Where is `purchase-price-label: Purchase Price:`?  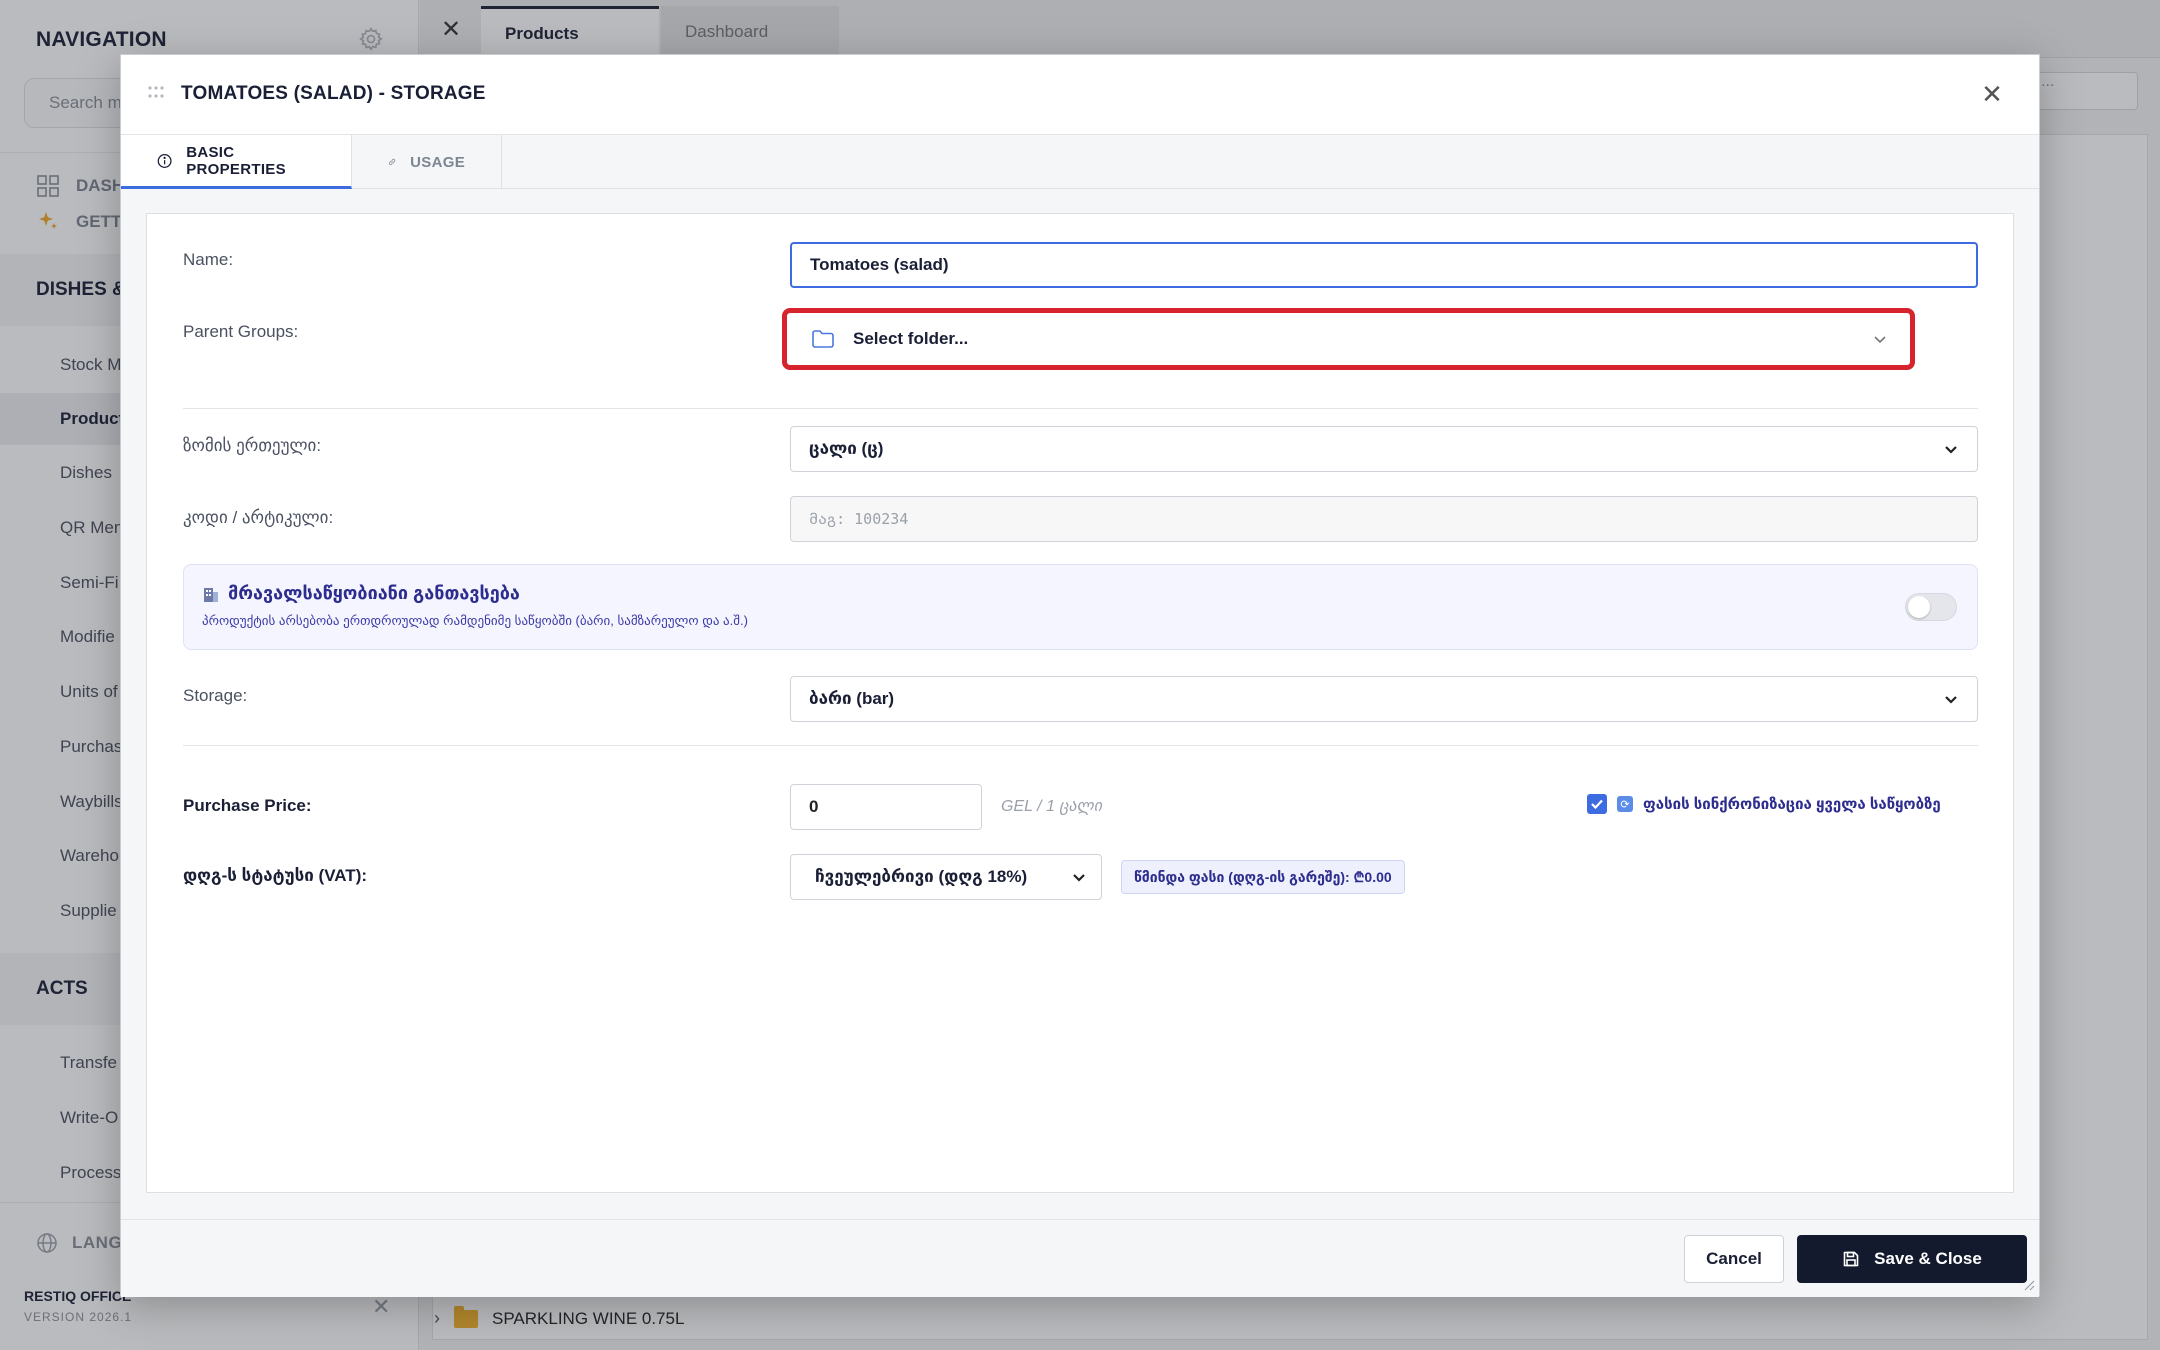
purchase-price-label: Purchase Price: is located at coordinates (247, 805).